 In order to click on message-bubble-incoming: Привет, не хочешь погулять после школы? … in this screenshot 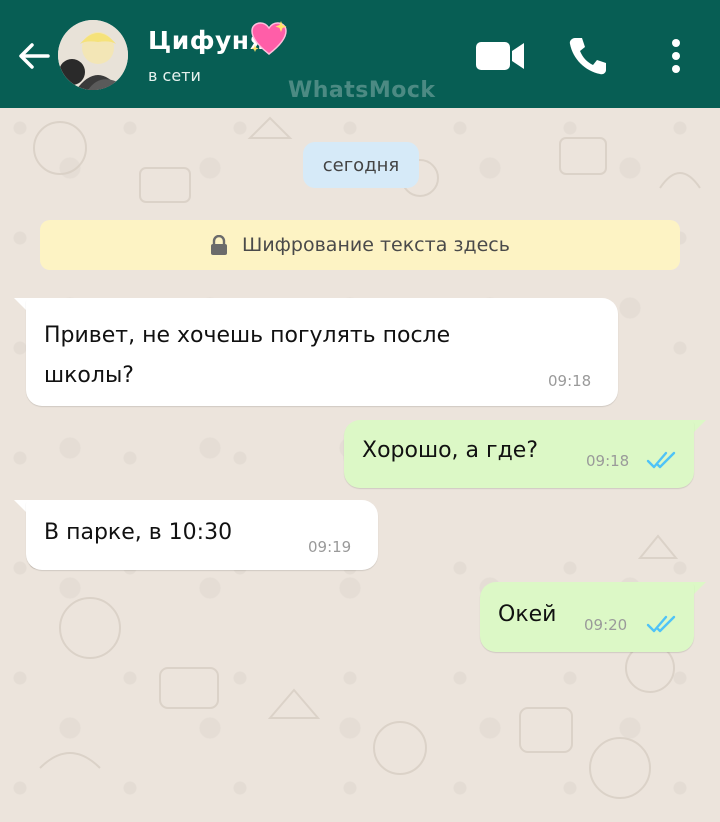, I will do `click(322, 352)`.